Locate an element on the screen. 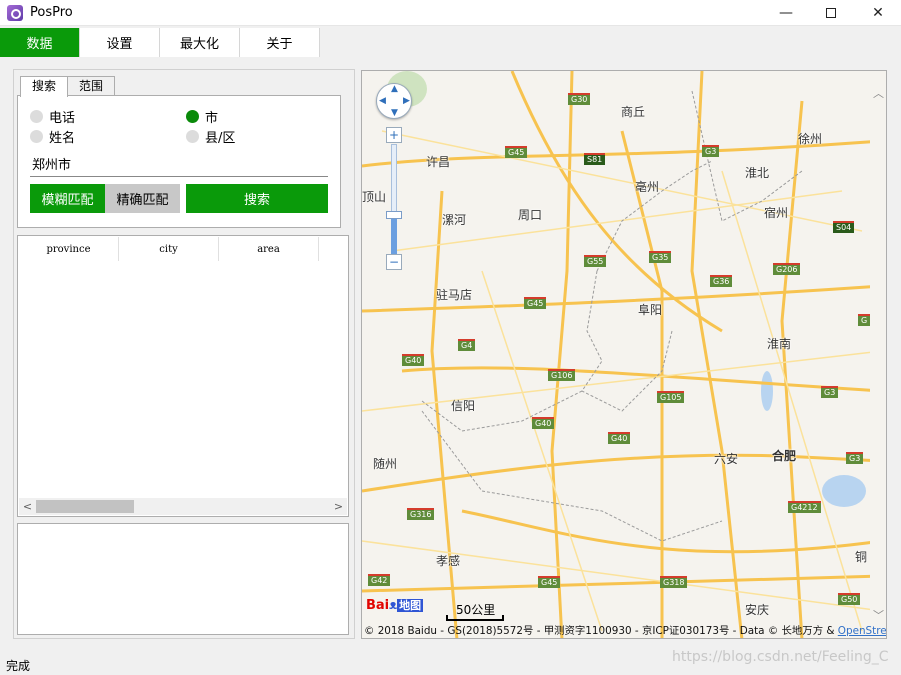 The width and height of the screenshot is (901, 675). horizontal-scrollbar: < > is located at coordinates (183, 506).